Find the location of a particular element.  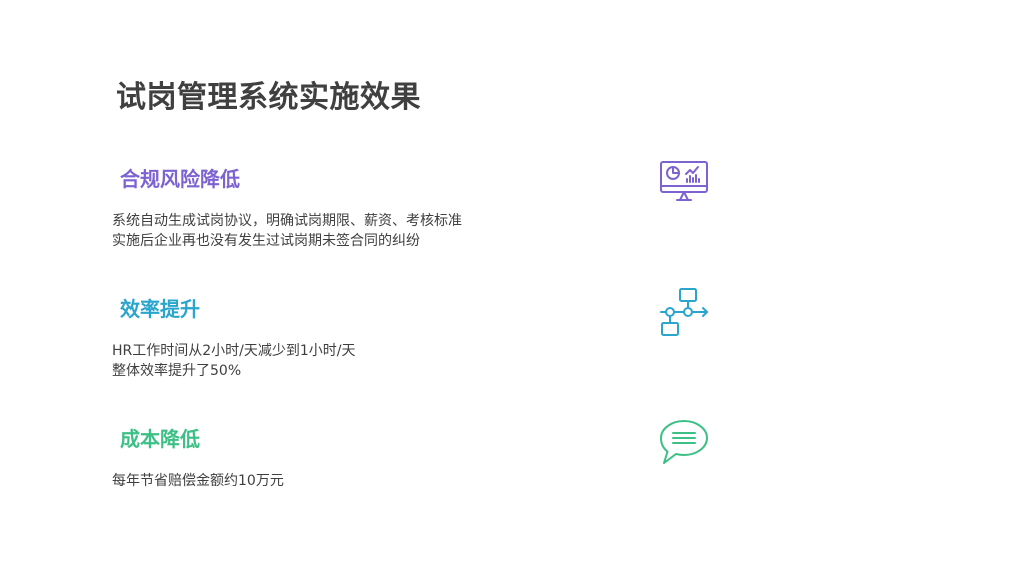

dashboard-monitor-icon is located at coordinates (684, 176).